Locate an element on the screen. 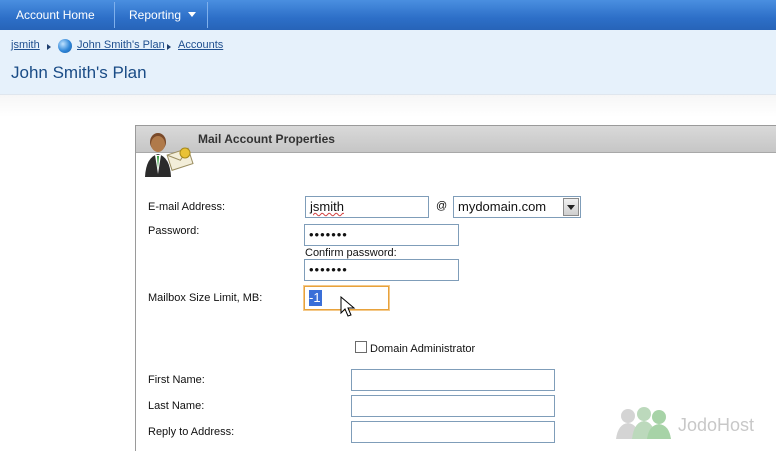  mailbox-size-value: -1 is located at coordinates (315, 298).